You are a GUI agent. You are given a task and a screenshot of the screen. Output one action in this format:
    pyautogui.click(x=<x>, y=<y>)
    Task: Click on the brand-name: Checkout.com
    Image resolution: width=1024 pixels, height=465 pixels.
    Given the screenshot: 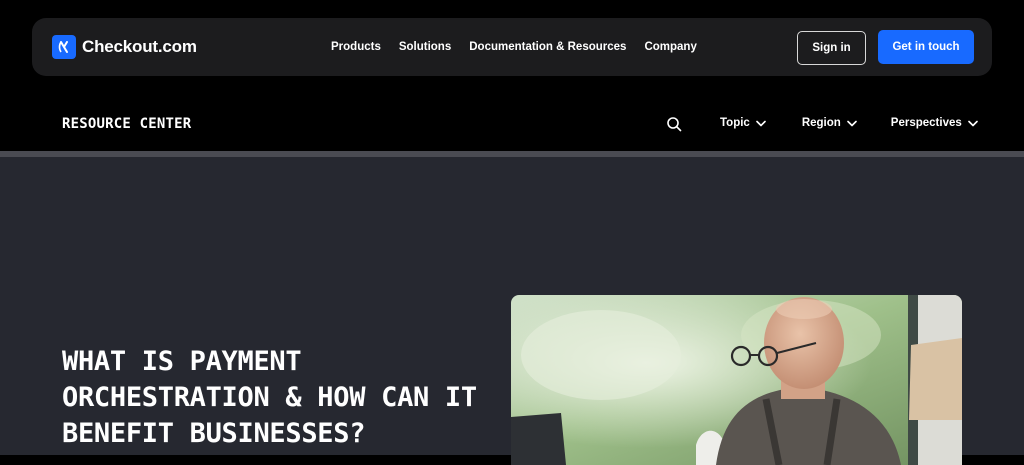 What is the action you would take?
    pyautogui.click(x=139, y=46)
    